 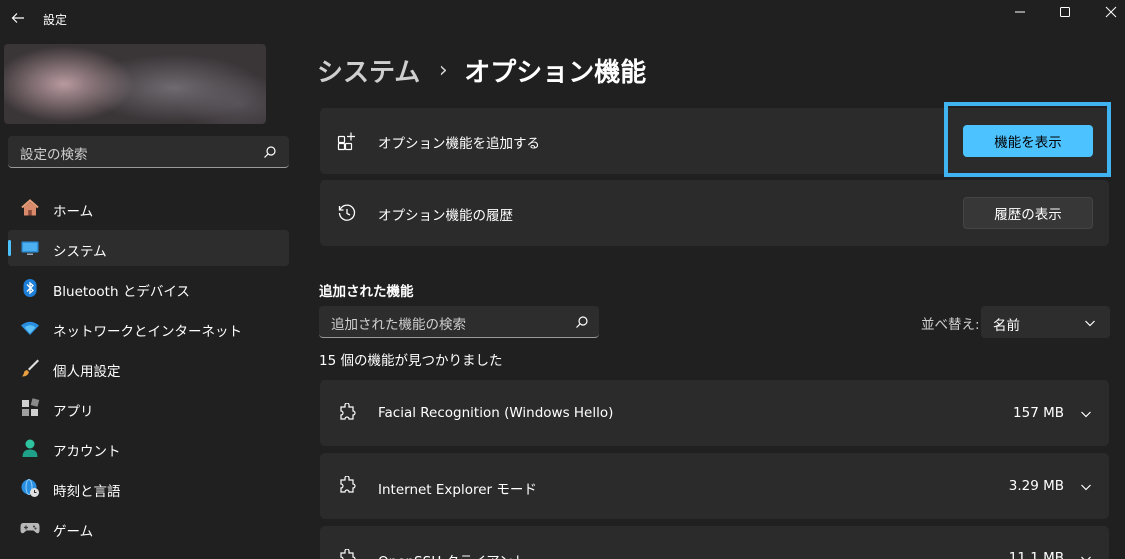 What do you see at coordinates (555, 72) in the screenshot?
I see `page-title: オプション機能` at bounding box center [555, 72].